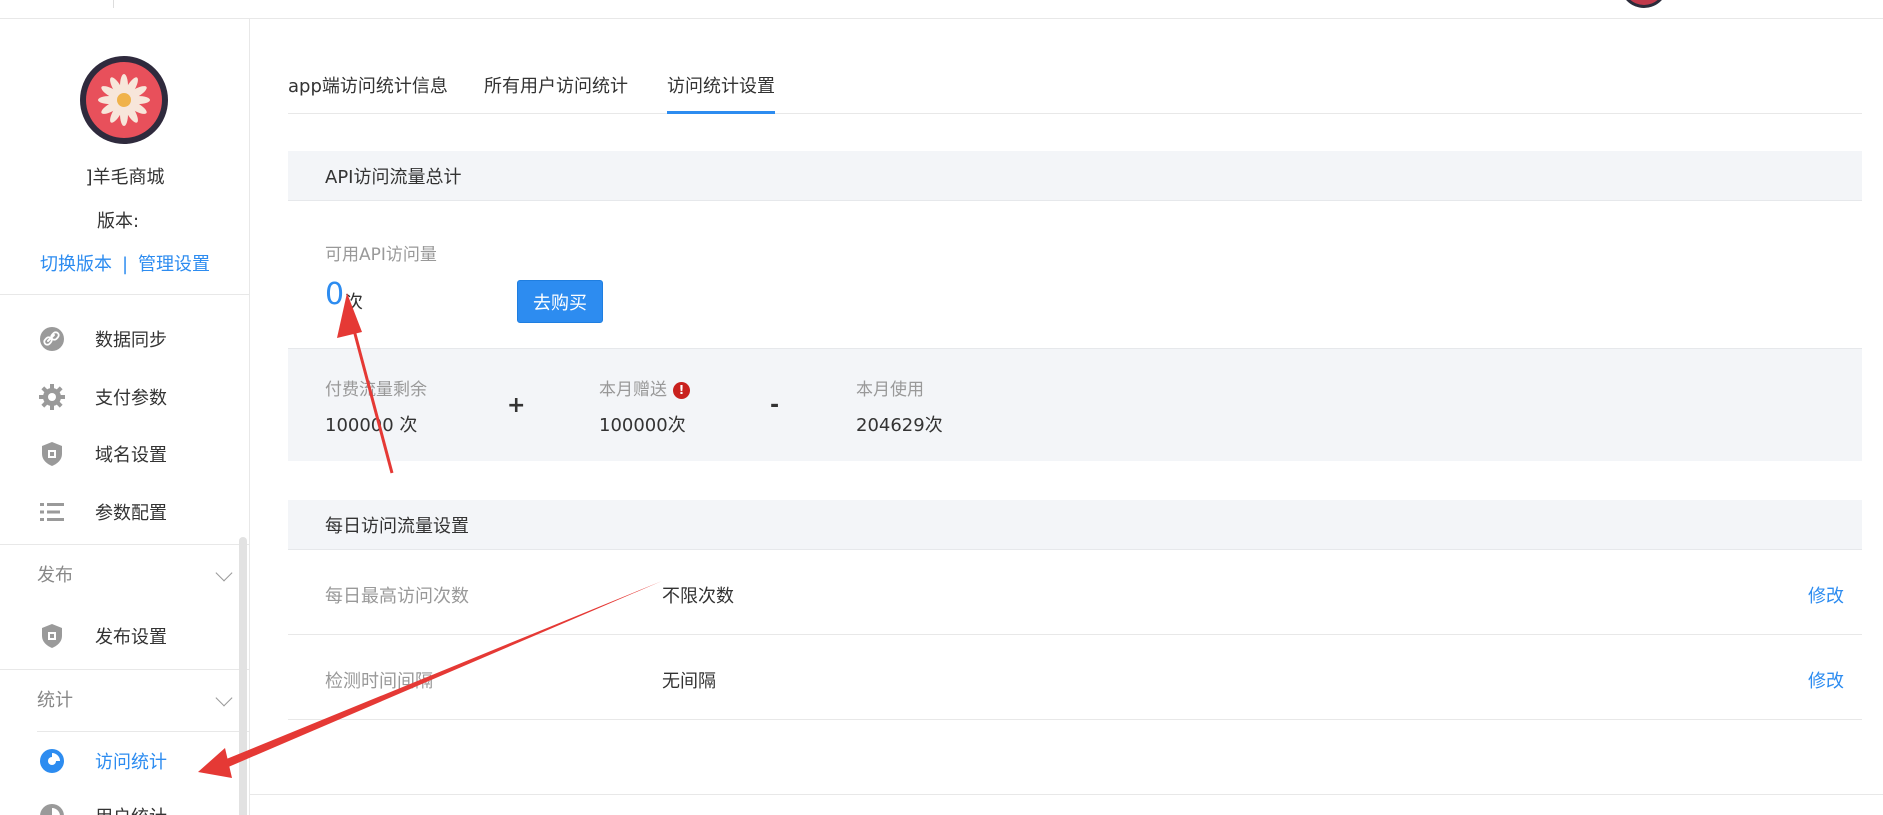 The height and width of the screenshot is (815, 1883). Describe the element at coordinates (397, 596) in the screenshot. I see `row-label: 每日最高访问次数` at that location.